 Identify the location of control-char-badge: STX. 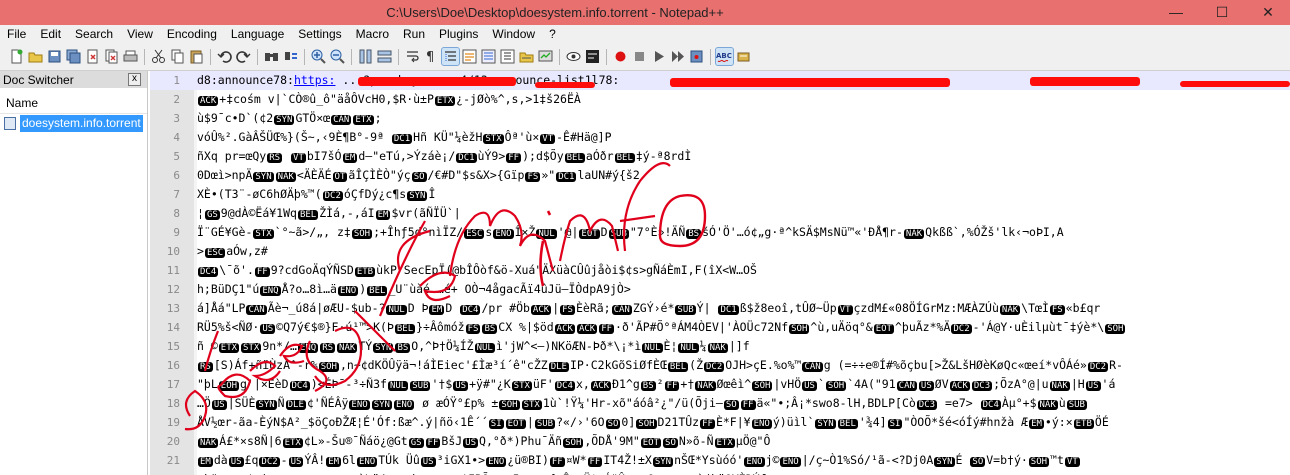
(493, 139).